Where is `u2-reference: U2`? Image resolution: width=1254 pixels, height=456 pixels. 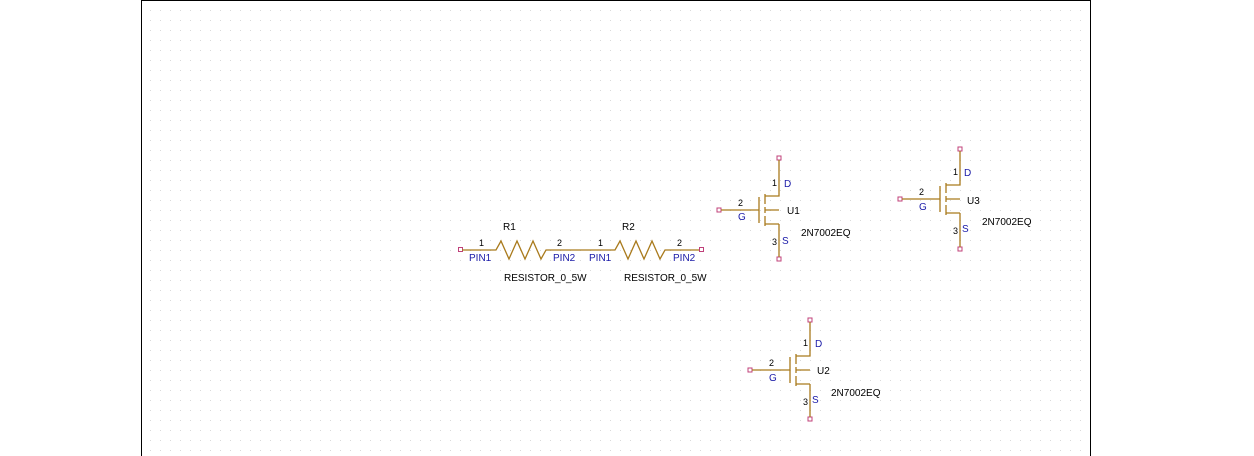
u2-reference: U2 is located at coordinates (823, 371).